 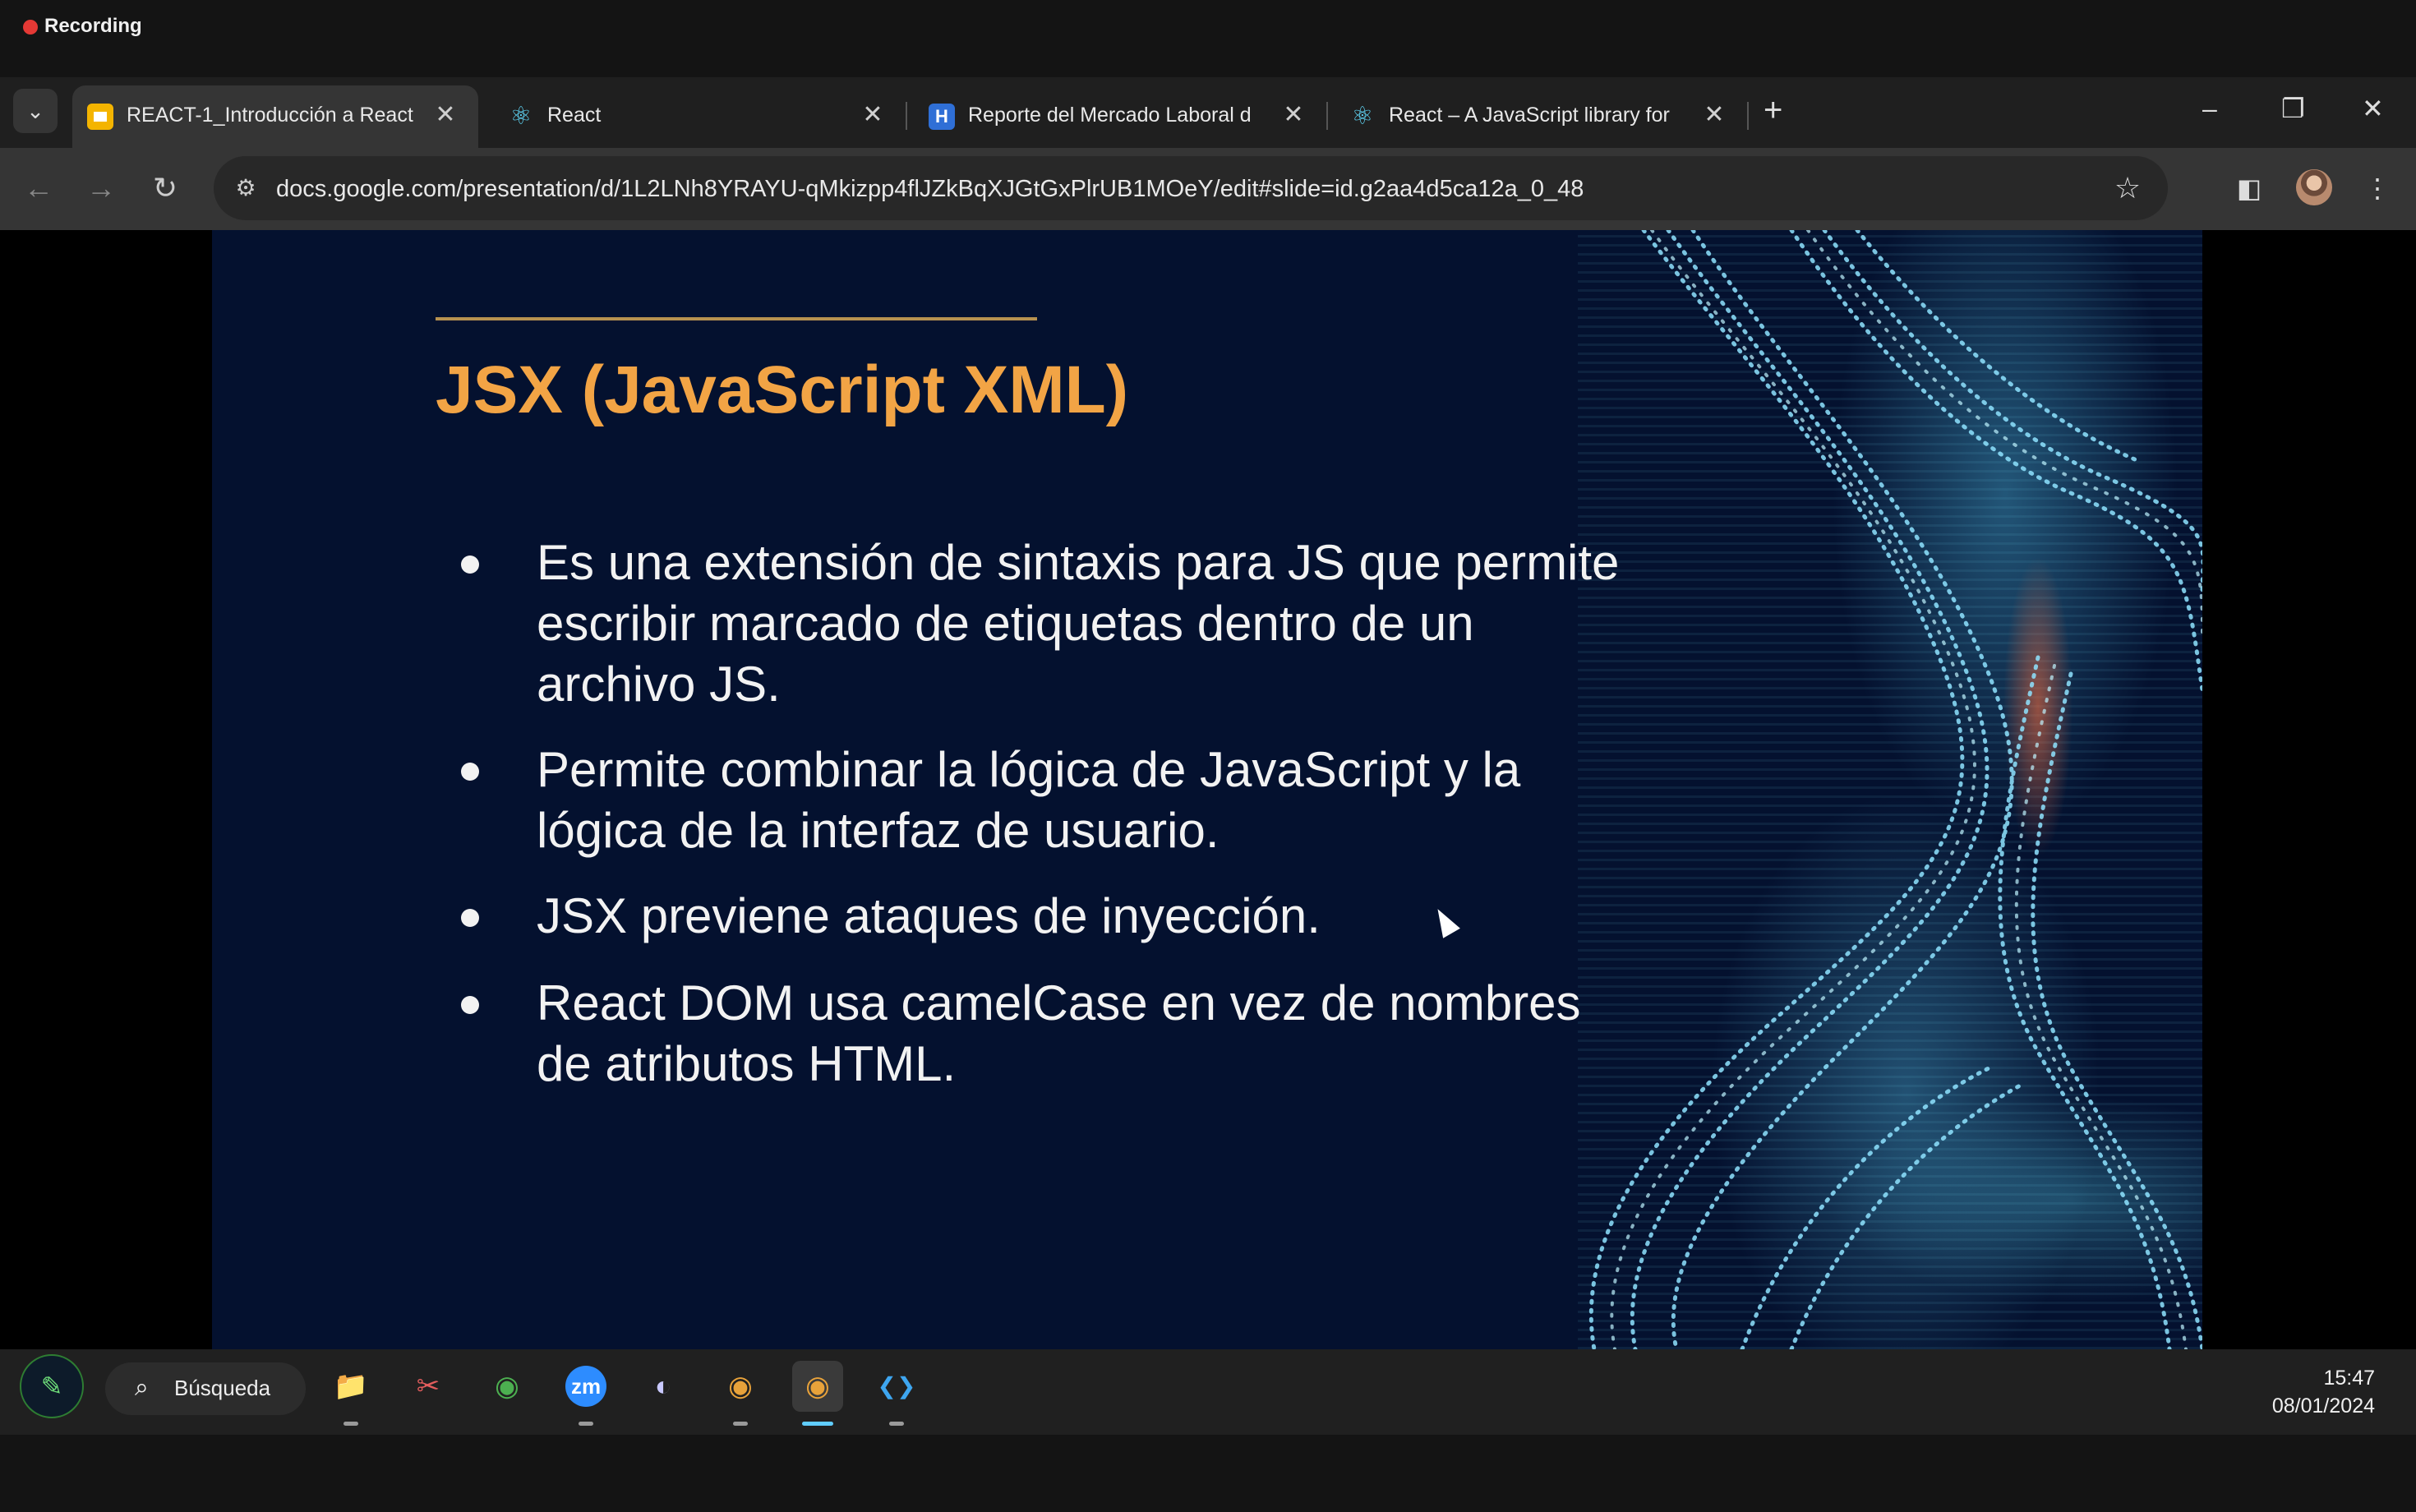 What do you see at coordinates (2323, 1392) in the screenshot?
I see `system-clock: 15:47 08/01/2024` at bounding box center [2323, 1392].